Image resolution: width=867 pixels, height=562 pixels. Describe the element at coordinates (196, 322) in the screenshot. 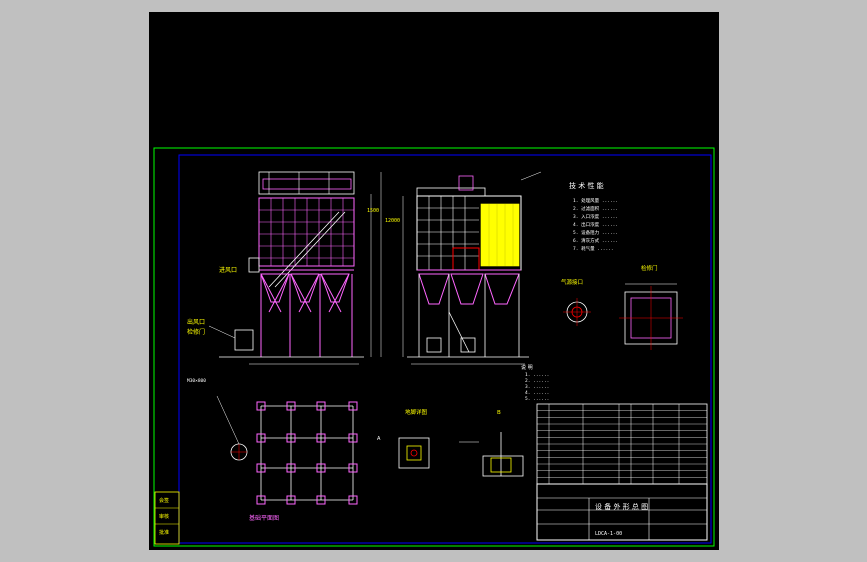

I see `left-label-2: 出风口` at that location.